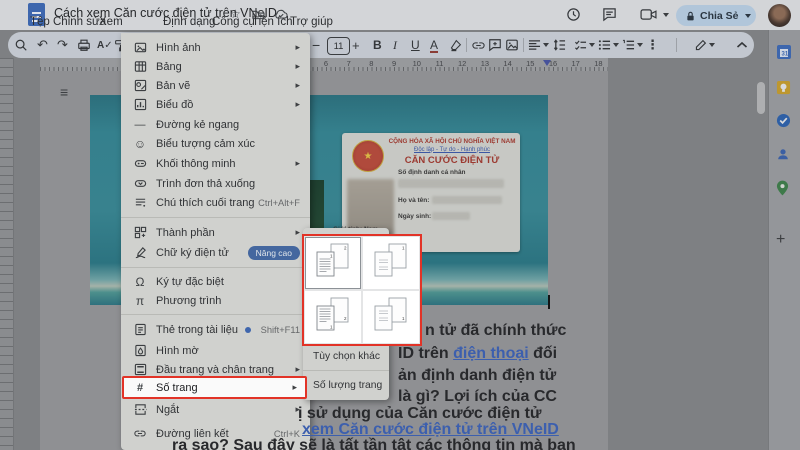 This screenshot has height=450, width=800. Describe the element at coordinates (547, 63) in the screenshot. I see `right-indent-marker` at that location.